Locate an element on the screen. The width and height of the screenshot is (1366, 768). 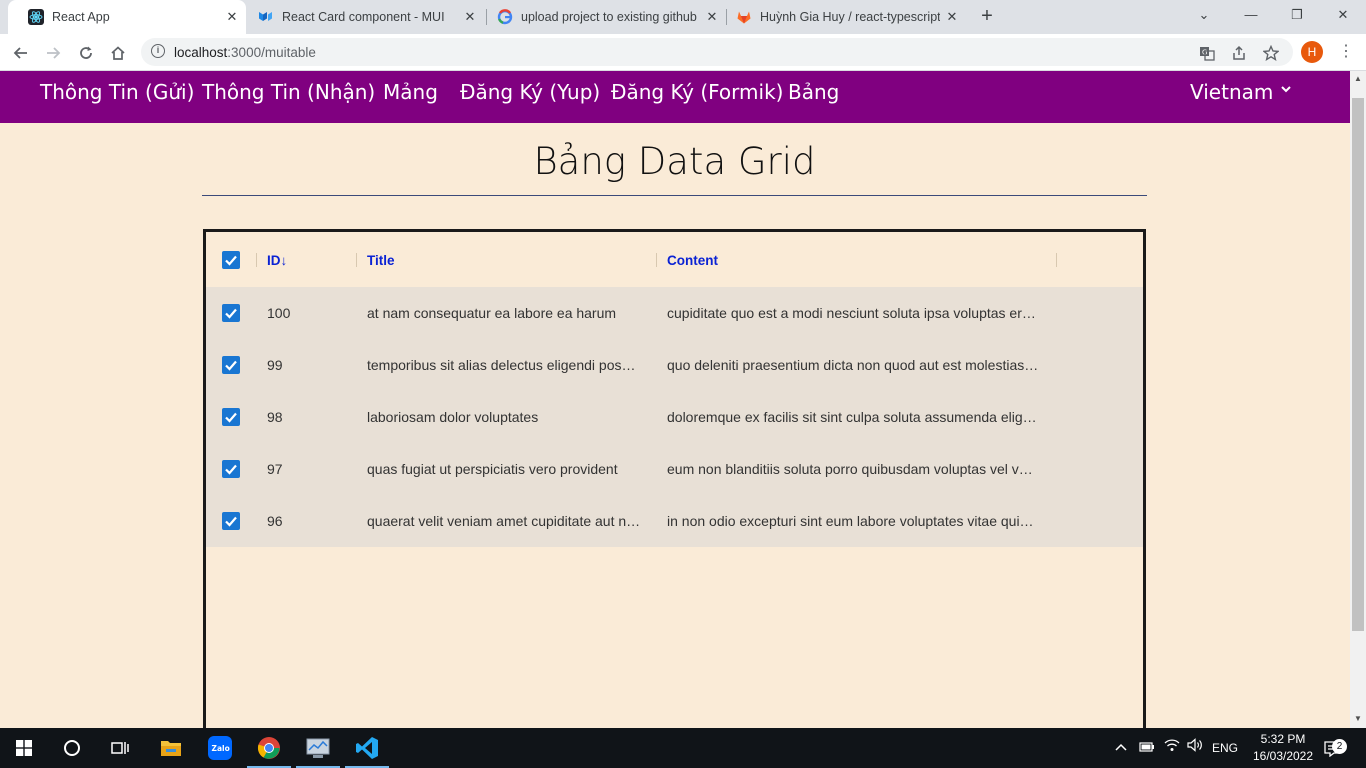
scroll-up-arrow-icon: ▲ is located at coordinates (1358, 78).